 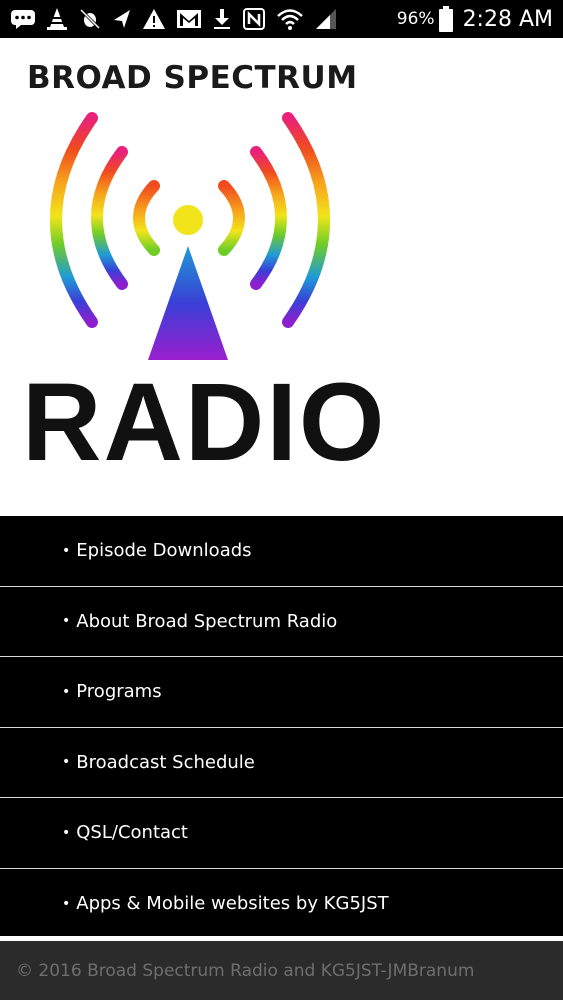 I want to click on nav-item-label: Apps & Mobile websites by KG5JST, so click(x=232, y=904).